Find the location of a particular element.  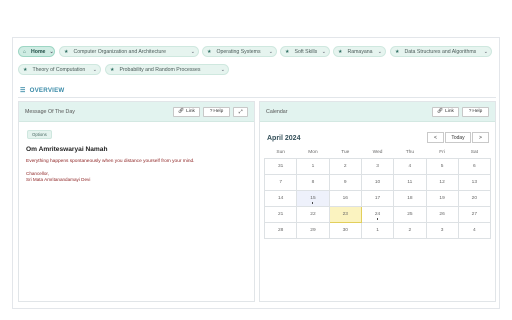

calendar-day: 21 is located at coordinates (280, 214).